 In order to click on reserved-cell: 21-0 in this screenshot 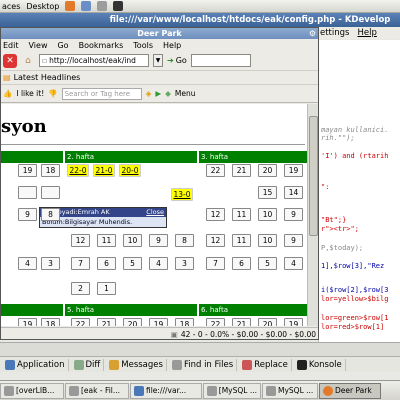, I will do `click(104, 170)`.